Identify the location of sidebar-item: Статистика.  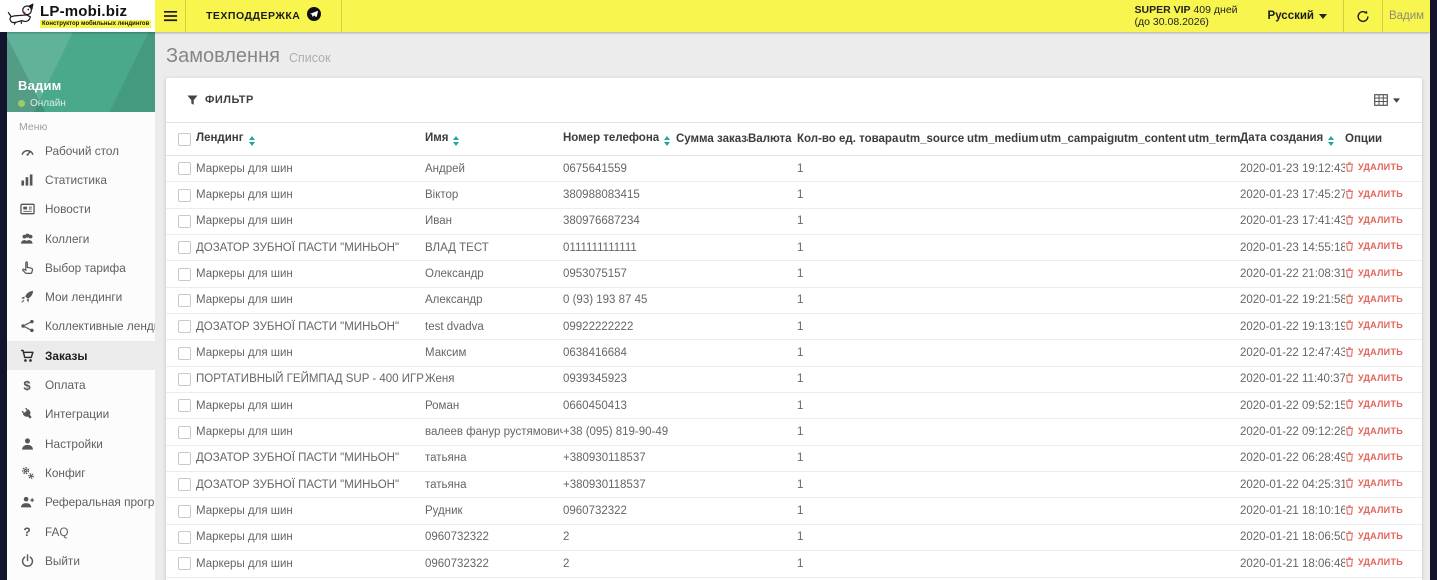
(81, 179).